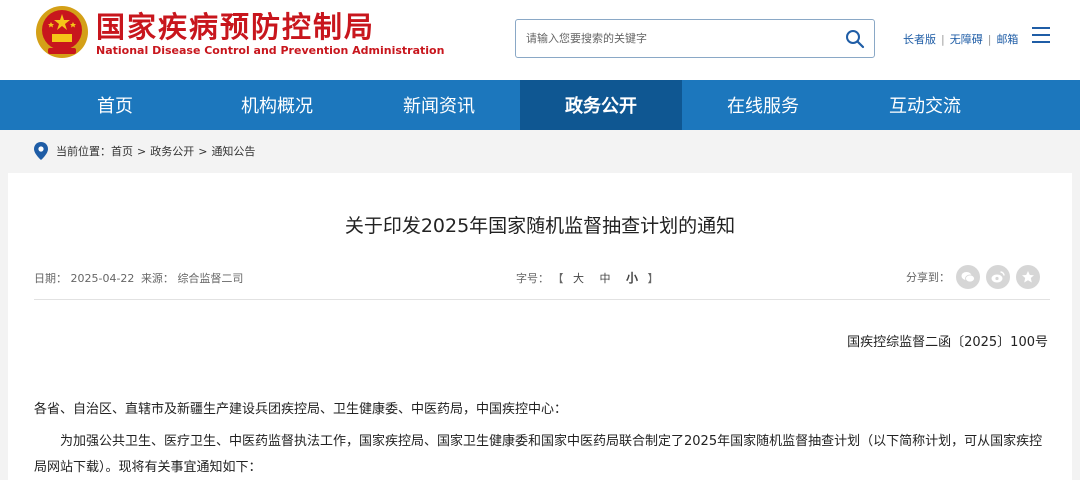  Describe the element at coordinates (1028, 277) in the screenshot. I see `favorite-icon` at that location.